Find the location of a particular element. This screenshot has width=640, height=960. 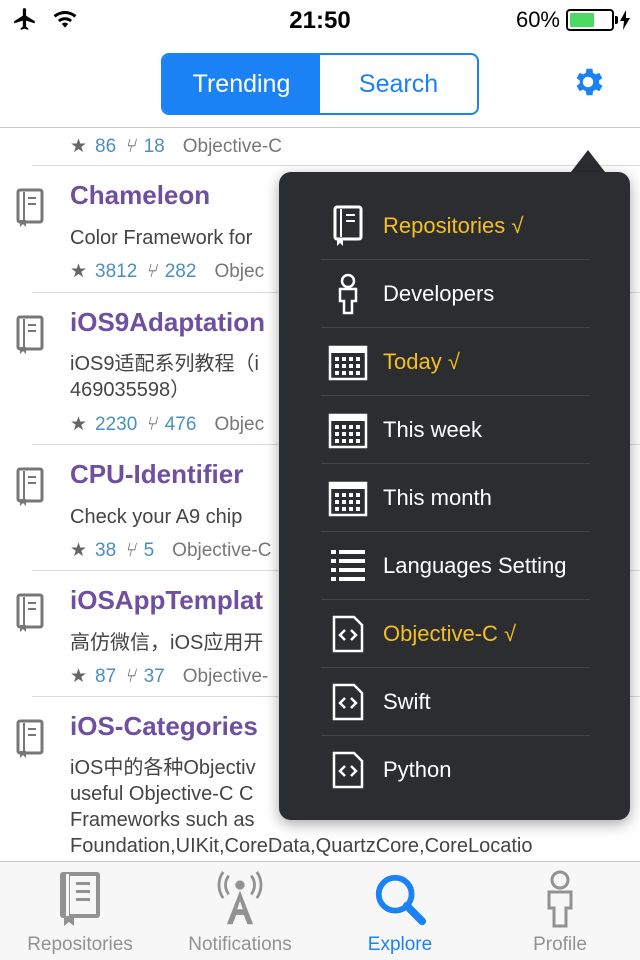

battery-fill is located at coordinates (582, 20).